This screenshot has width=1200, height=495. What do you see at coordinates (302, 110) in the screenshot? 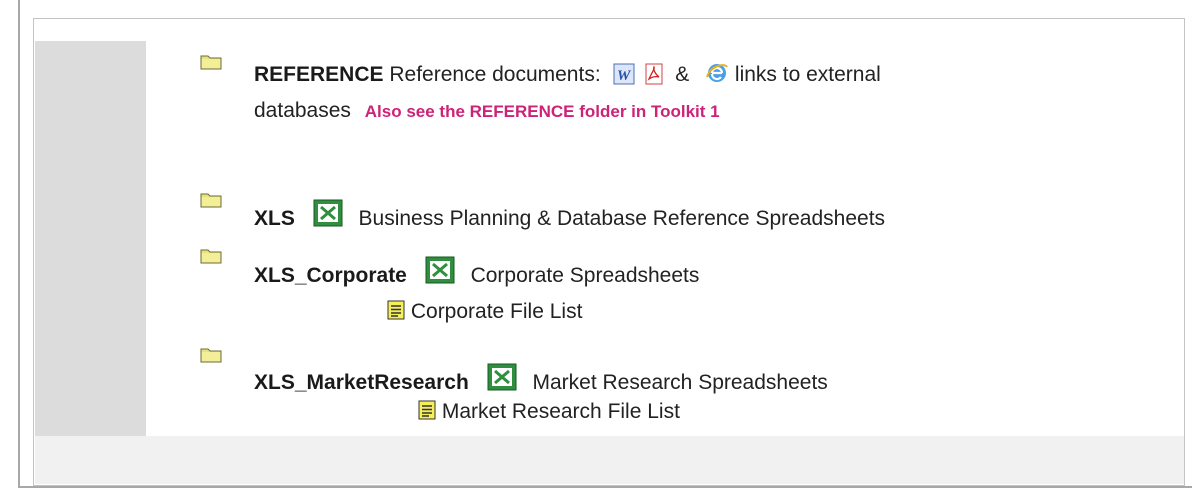
I see `reference-desc-line2: databases` at bounding box center [302, 110].